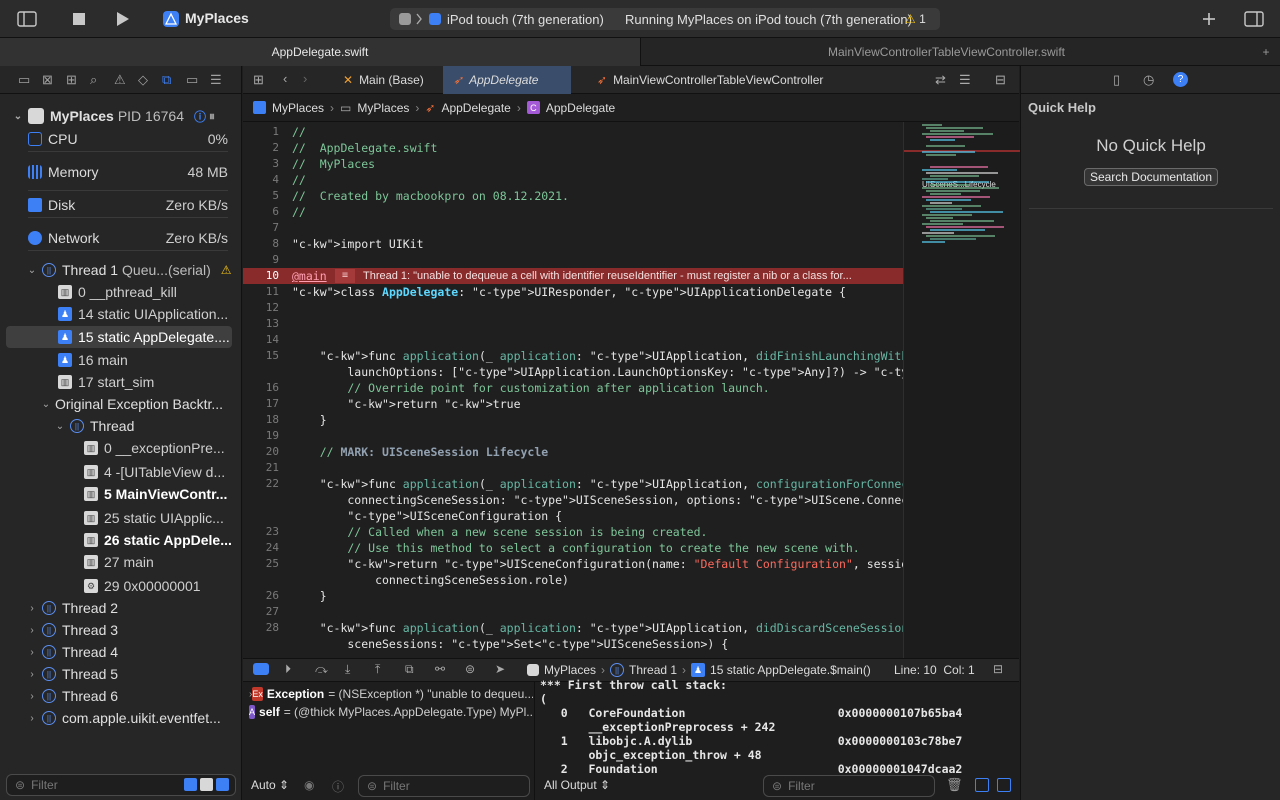 The height and width of the screenshot is (800, 1280). Describe the element at coordinates (121, 116) in the screenshot. I see `process-row: ⌄ MyPlaces PID 16764 ⓘ ⏸` at that location.